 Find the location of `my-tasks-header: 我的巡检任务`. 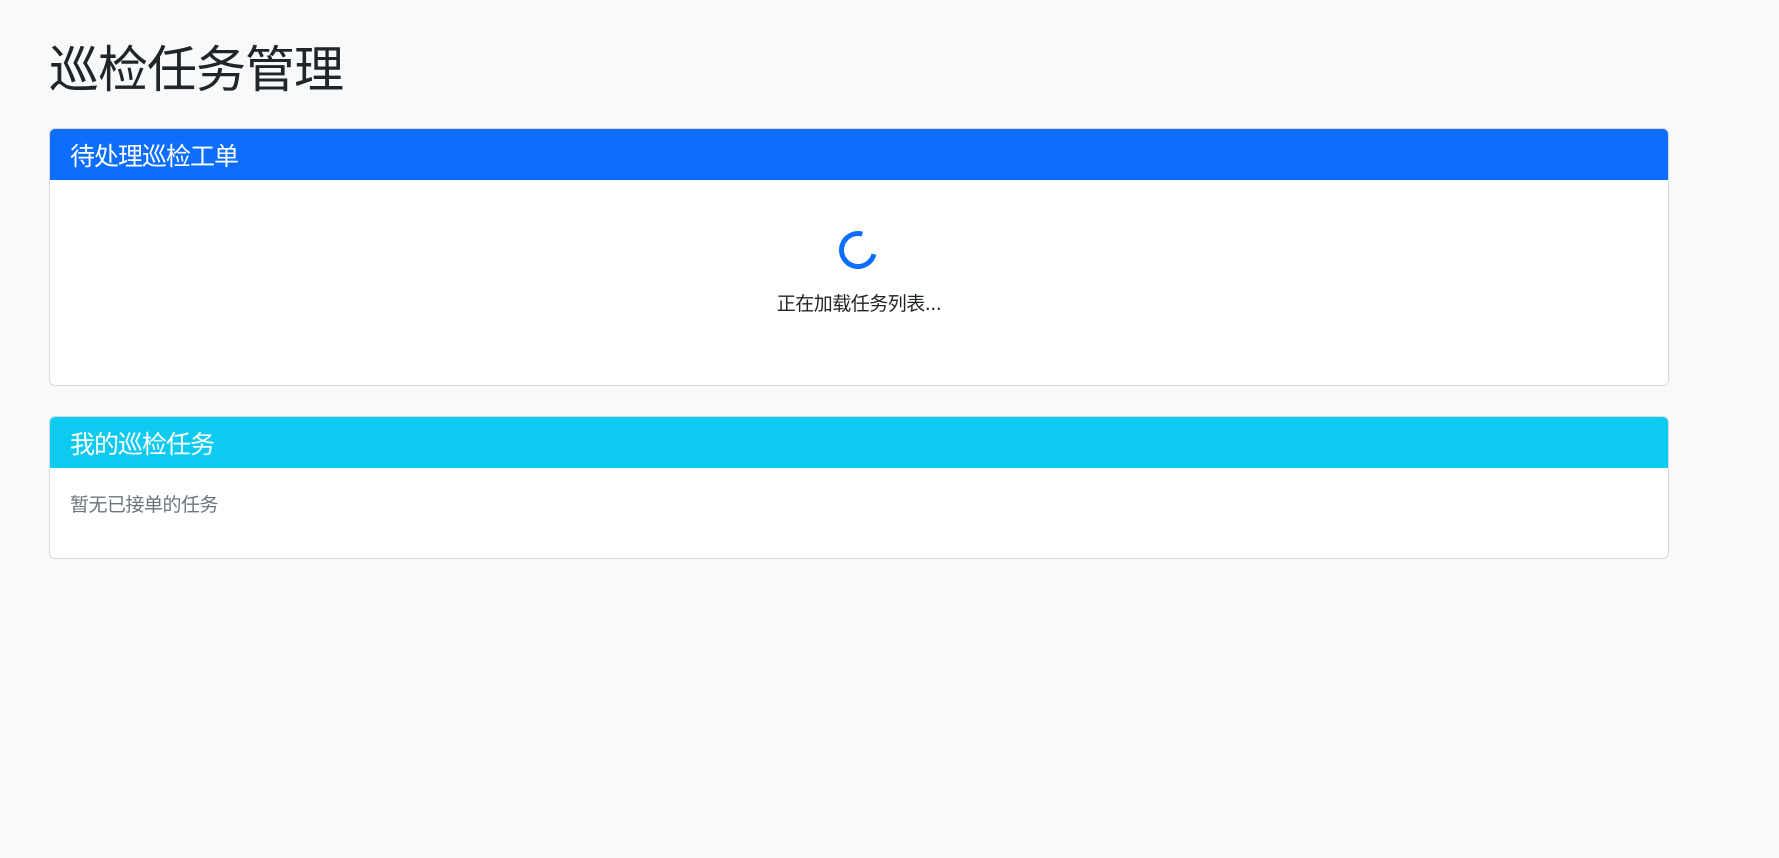

my-tasks-header: 我的巡检任务 is located at coordinates (859, 442).